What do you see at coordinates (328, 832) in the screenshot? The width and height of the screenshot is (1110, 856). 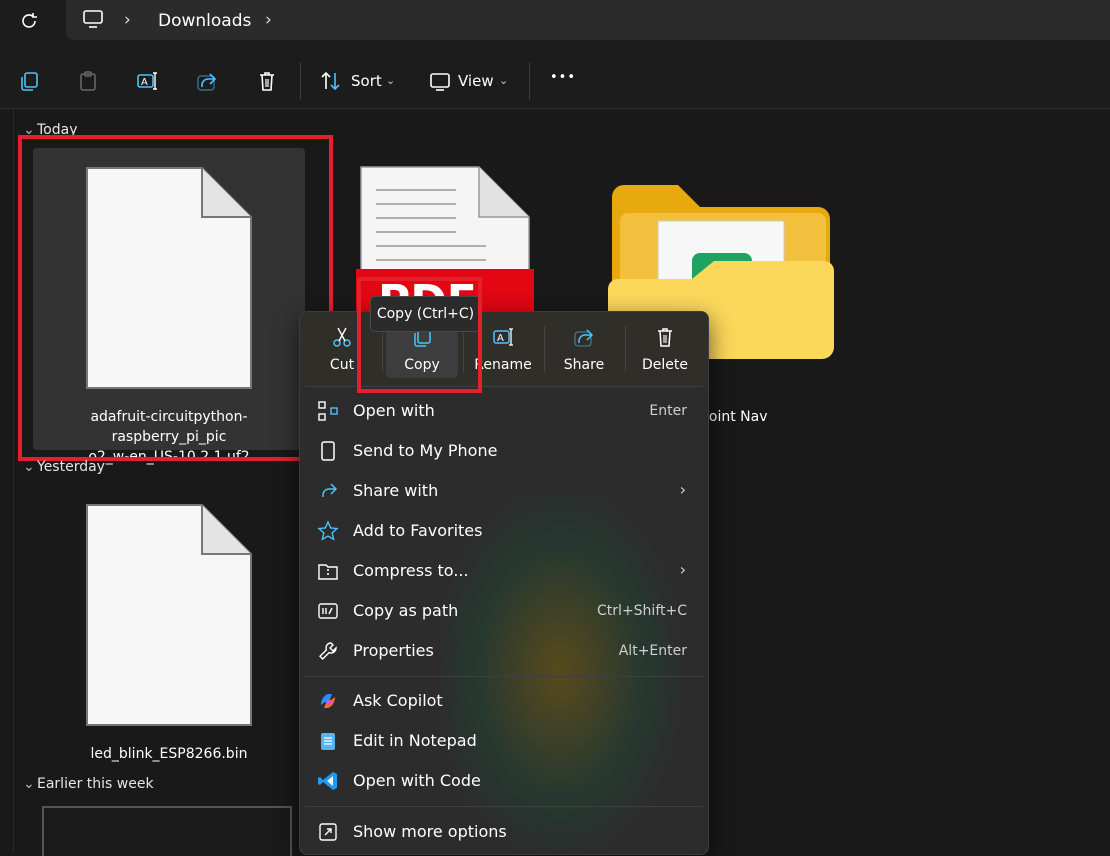 I see `more-options-icon` at bounding box center [328, 832].